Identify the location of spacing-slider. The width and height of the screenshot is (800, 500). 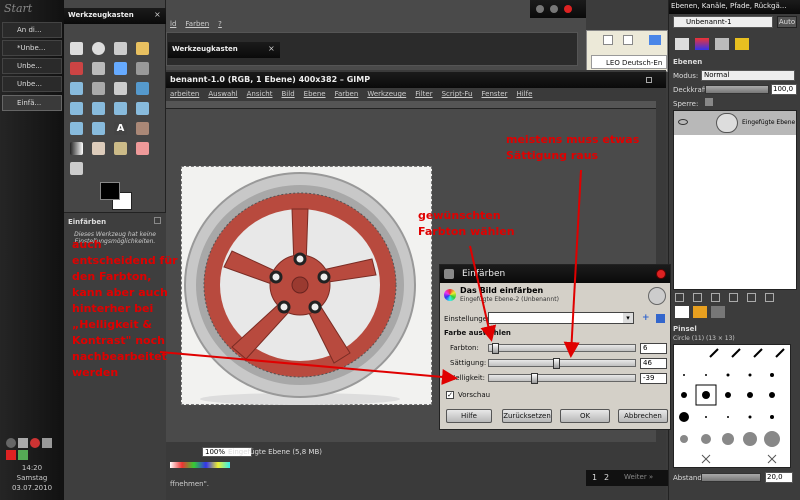
(731, 477).